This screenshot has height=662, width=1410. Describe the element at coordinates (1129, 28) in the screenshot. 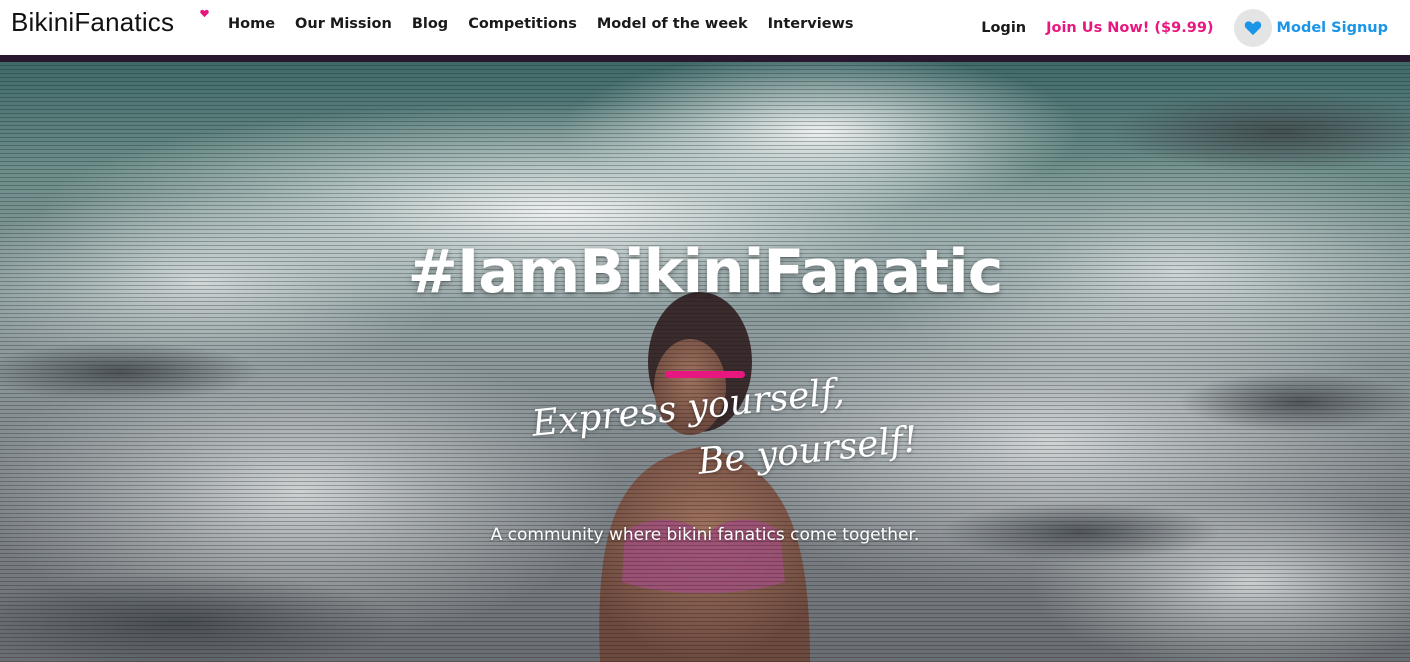

I see `join-link: Join Us Now! ($9.99)` at that location.